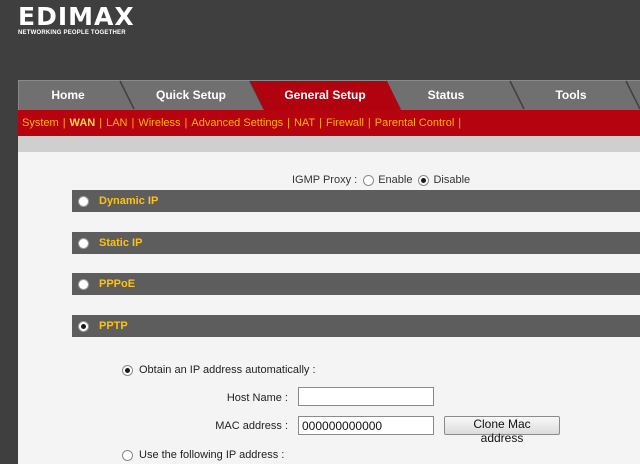  I want to click on igmp-proxy-row: IGMP Proxy : Enable Disable, so click(381, 180).